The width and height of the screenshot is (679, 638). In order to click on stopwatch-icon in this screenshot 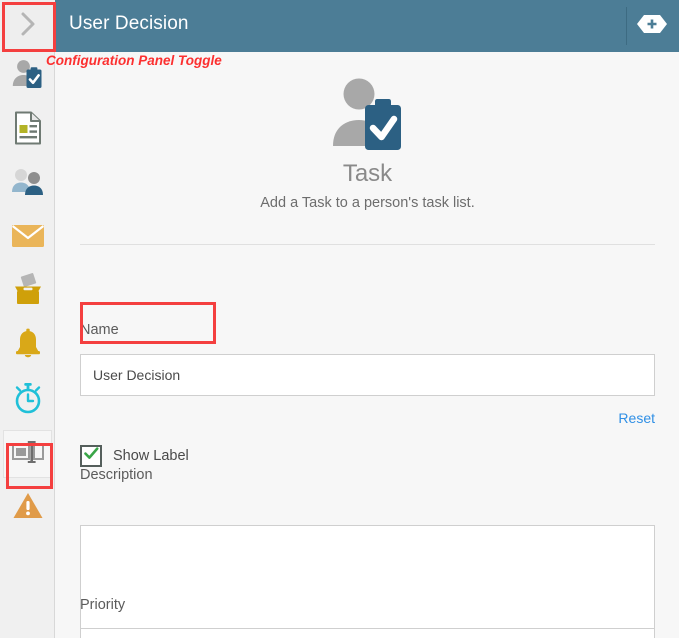, I will do `click(28, 400)`.